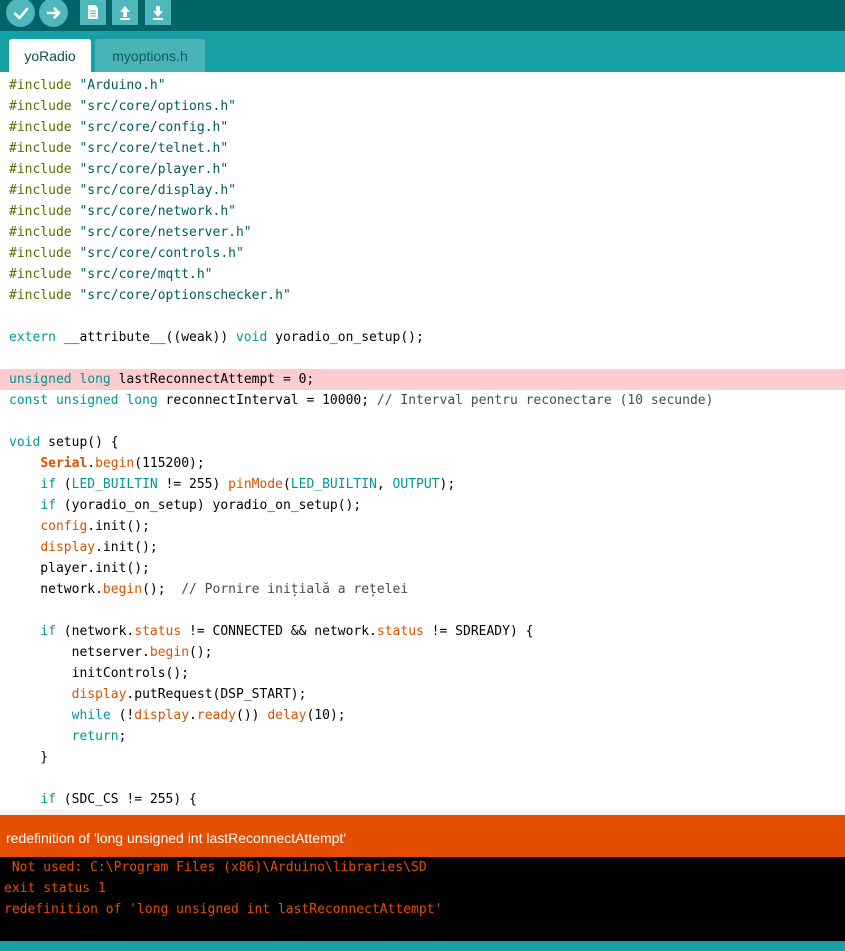  What do you see at coordinates (422, 190) in the screenshot?
I see `code-line: #include "src/core/display.h"` at bounding box center [422, 190].